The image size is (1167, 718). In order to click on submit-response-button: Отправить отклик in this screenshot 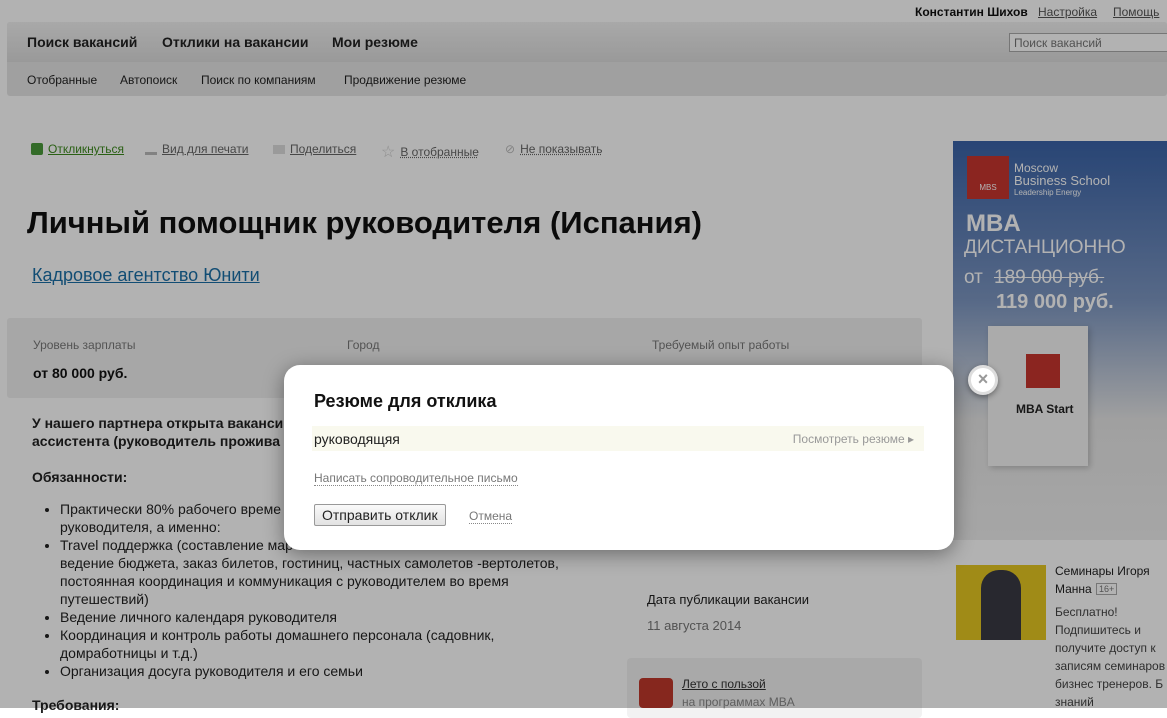, I will do `click(380, 515)`.